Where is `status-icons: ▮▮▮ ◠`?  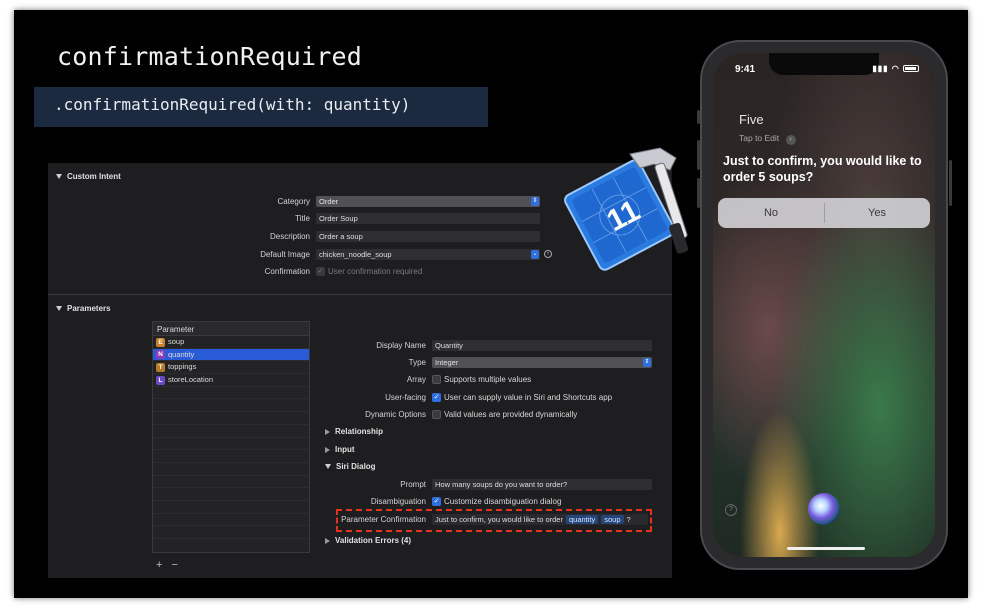 status-icons: ▮▮▮ ◠ is located at coordinates (895, 68).